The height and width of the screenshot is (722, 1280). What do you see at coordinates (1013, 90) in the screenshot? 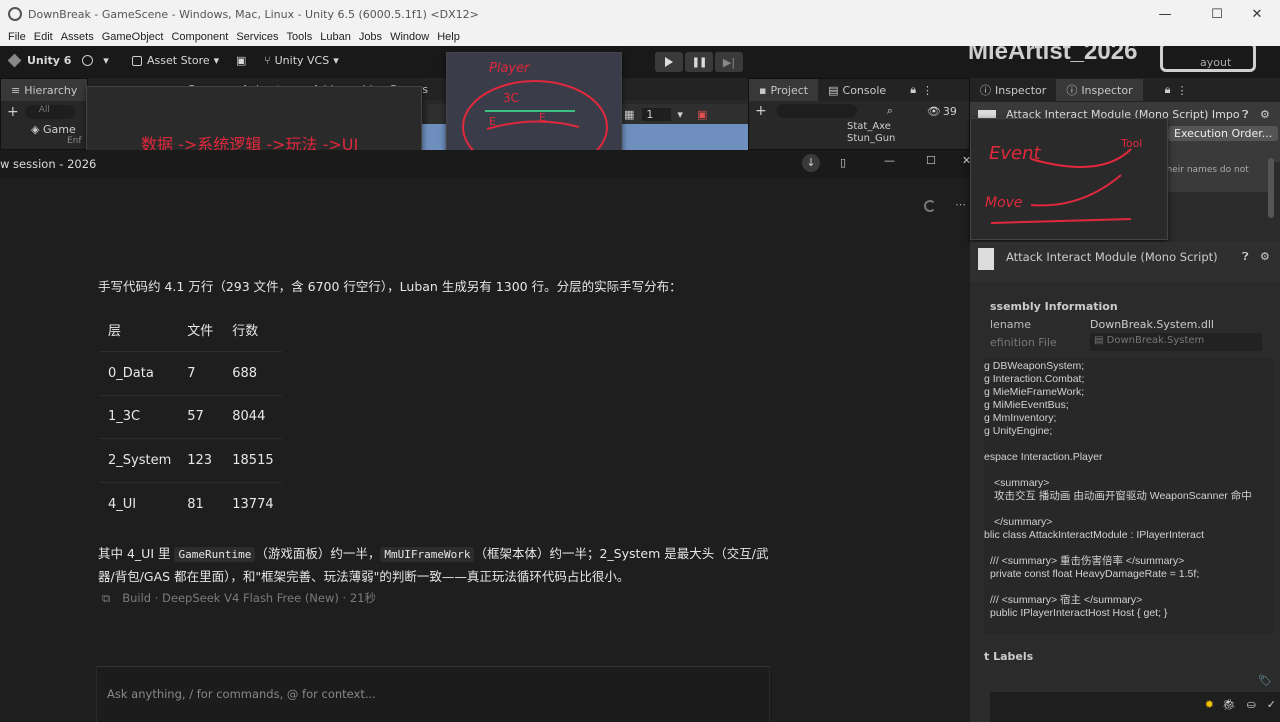
I see `tab-inspector-1: ⓘ Inspector` at bounding box center [1013, 90].